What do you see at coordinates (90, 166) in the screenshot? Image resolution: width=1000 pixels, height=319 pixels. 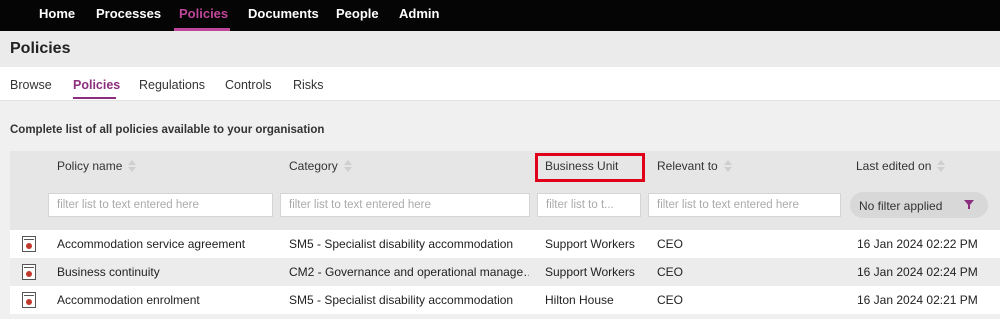 I see `column-label: Policy name` at bounding box center [90, 166].